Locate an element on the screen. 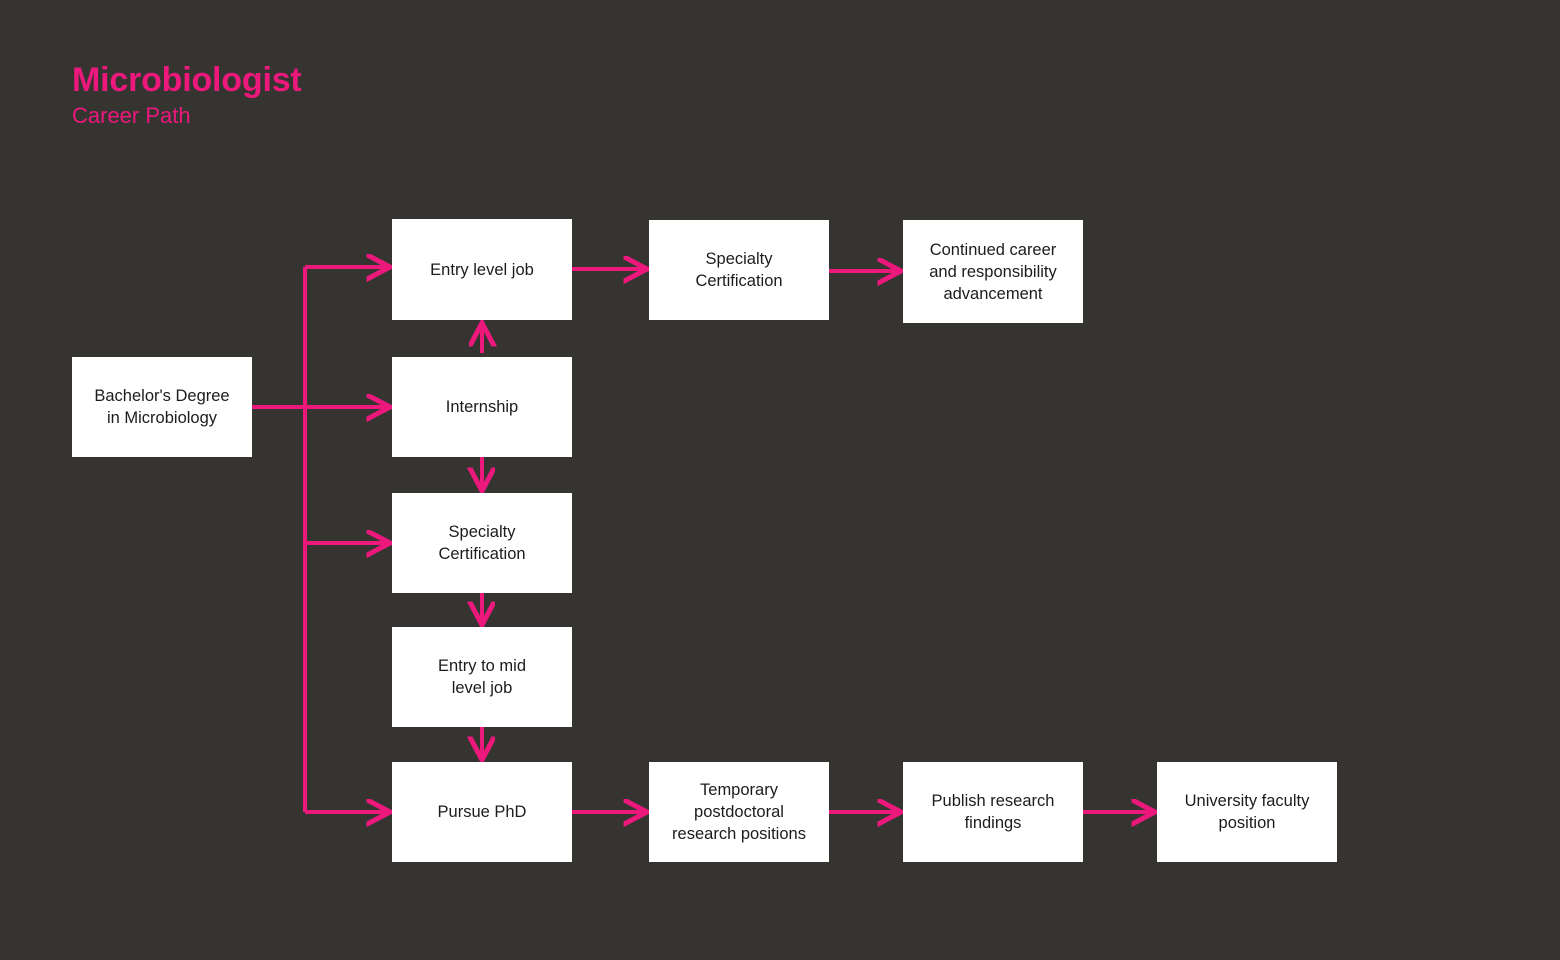  node-label: University faculty position is located at coordinates (1247, 812).